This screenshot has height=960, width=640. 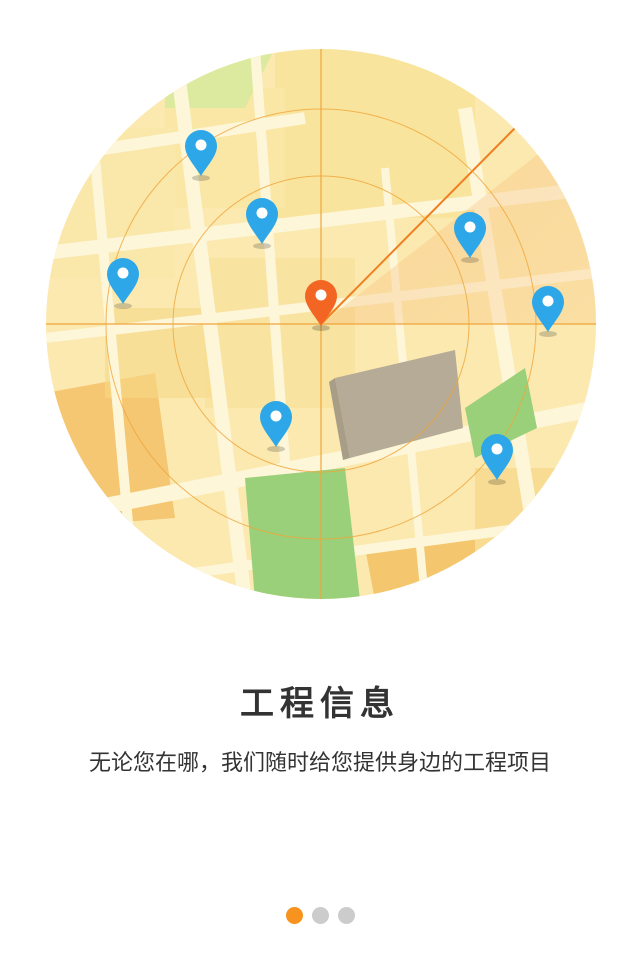 I want to click on page-title: 工程信息, so click(x=320, y=704).